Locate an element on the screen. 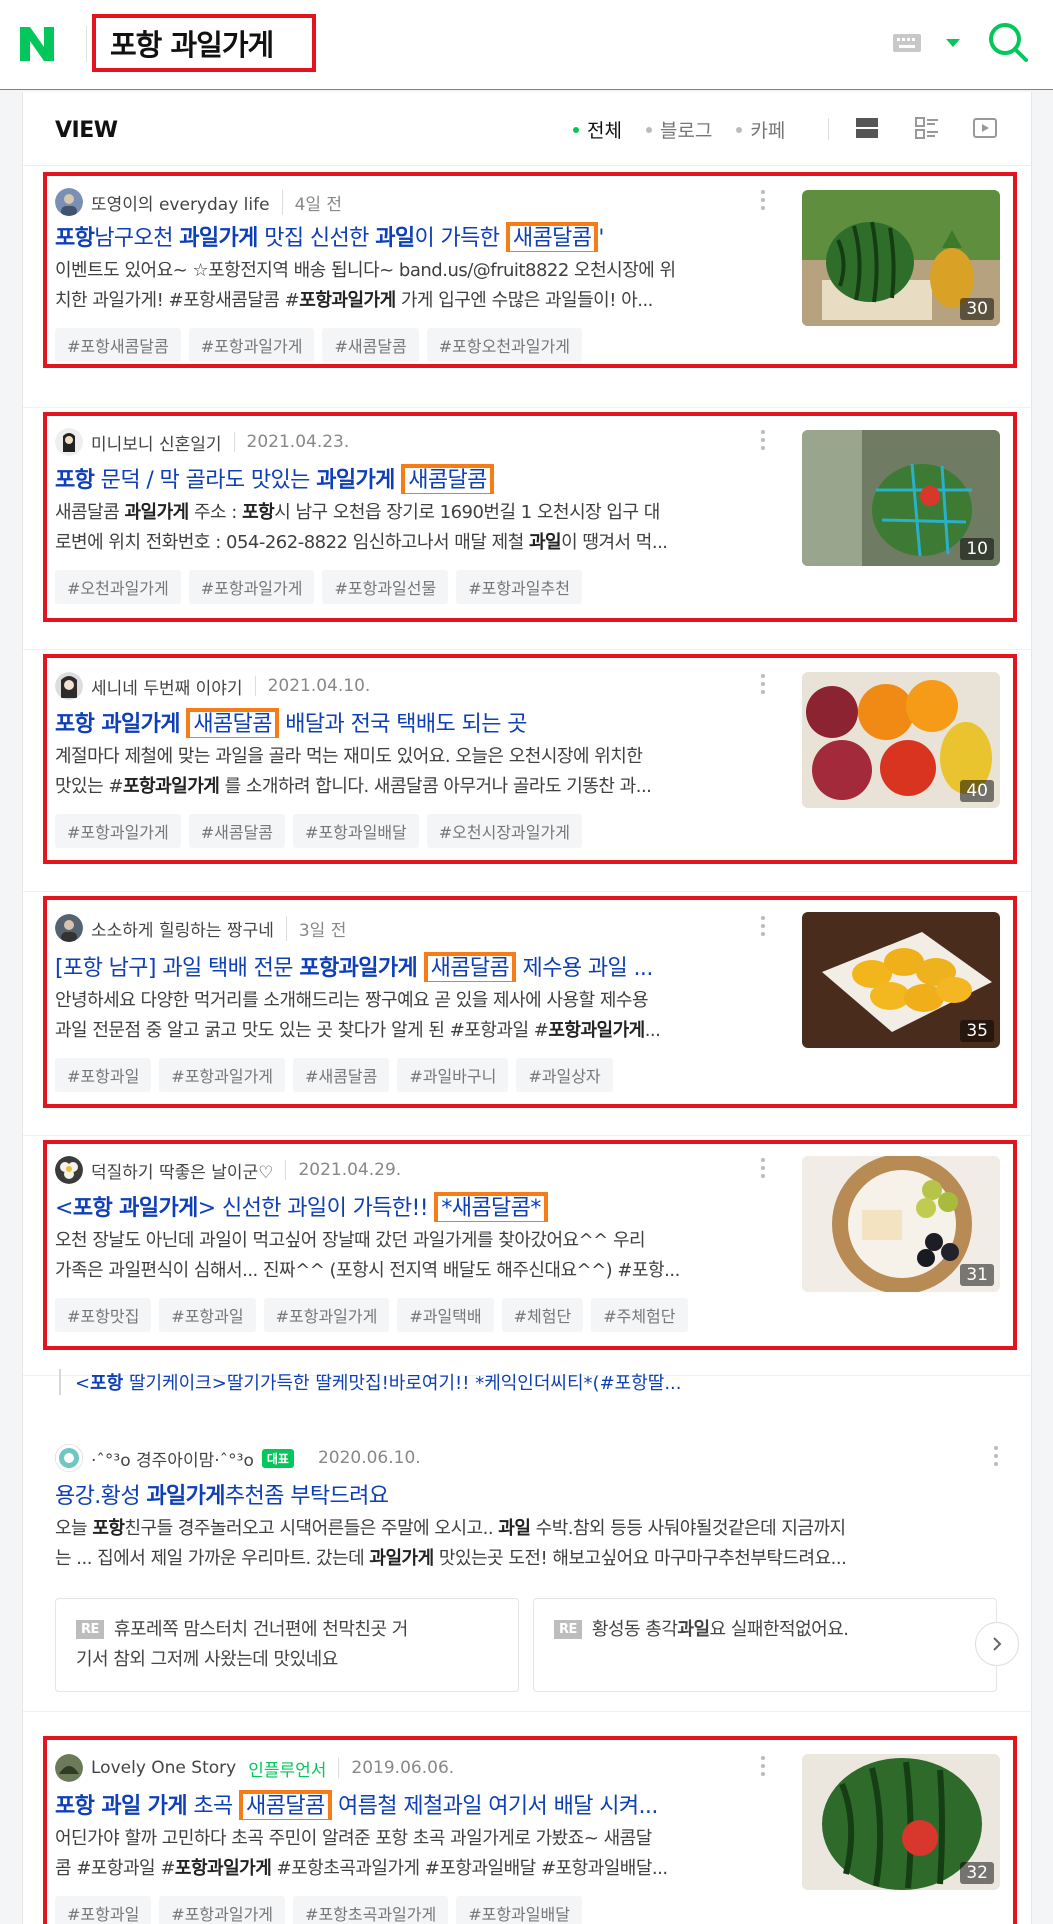 This screenshot has height=1924, width=1053. hashtag: #포항새콤달콤 is located at coordinates (118, 345).